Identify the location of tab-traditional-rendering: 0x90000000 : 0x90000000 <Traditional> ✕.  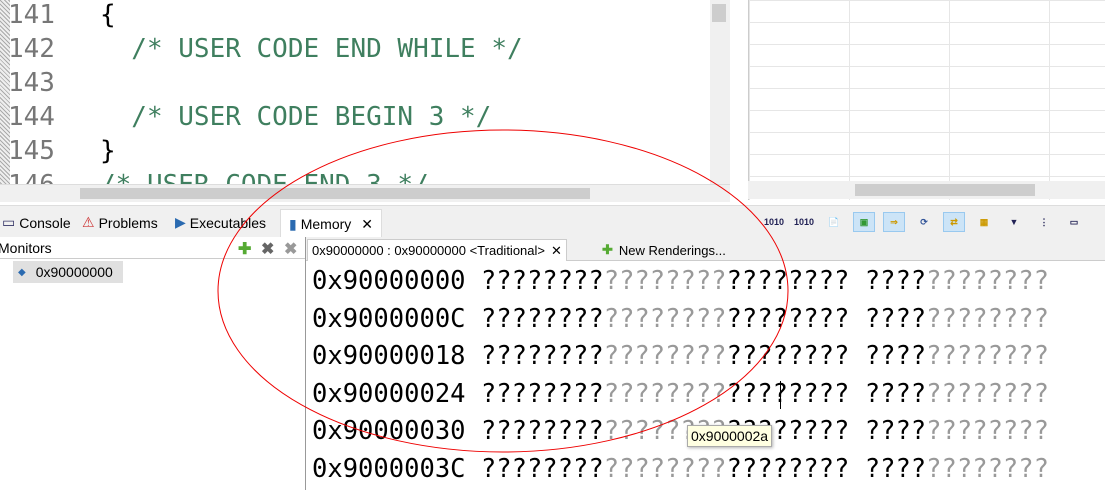
(437, 250).